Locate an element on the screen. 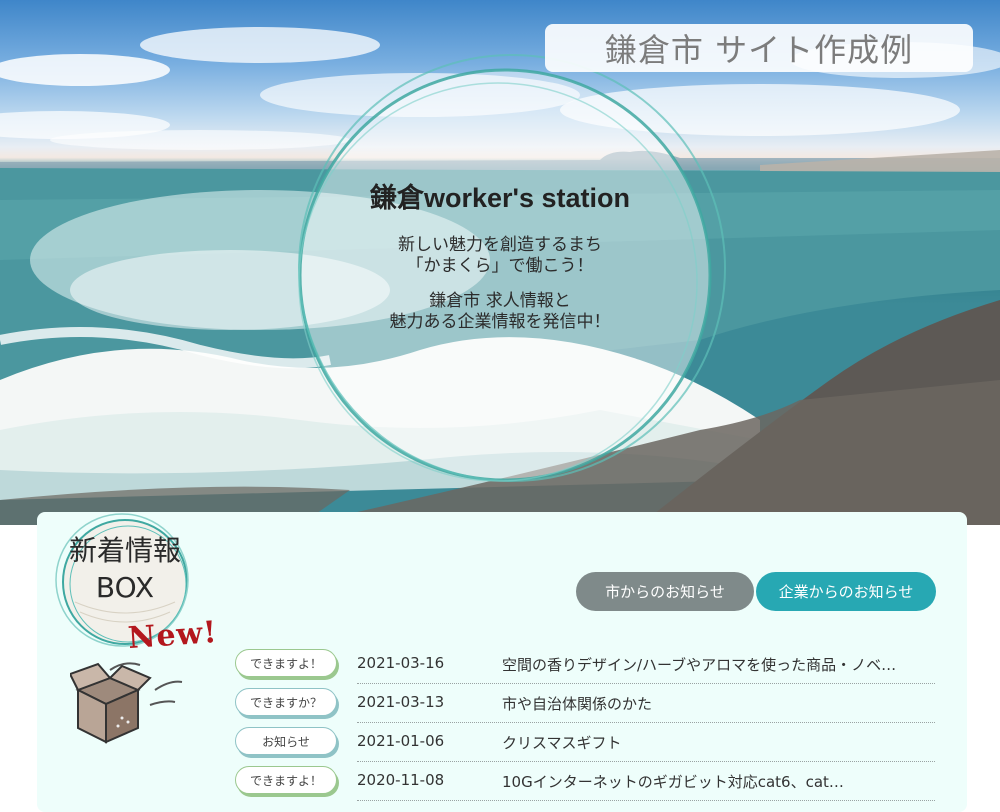 The image size is (1000, 812). tab-city-news: 市からのお知らせ is located at coordinates (665, 591).